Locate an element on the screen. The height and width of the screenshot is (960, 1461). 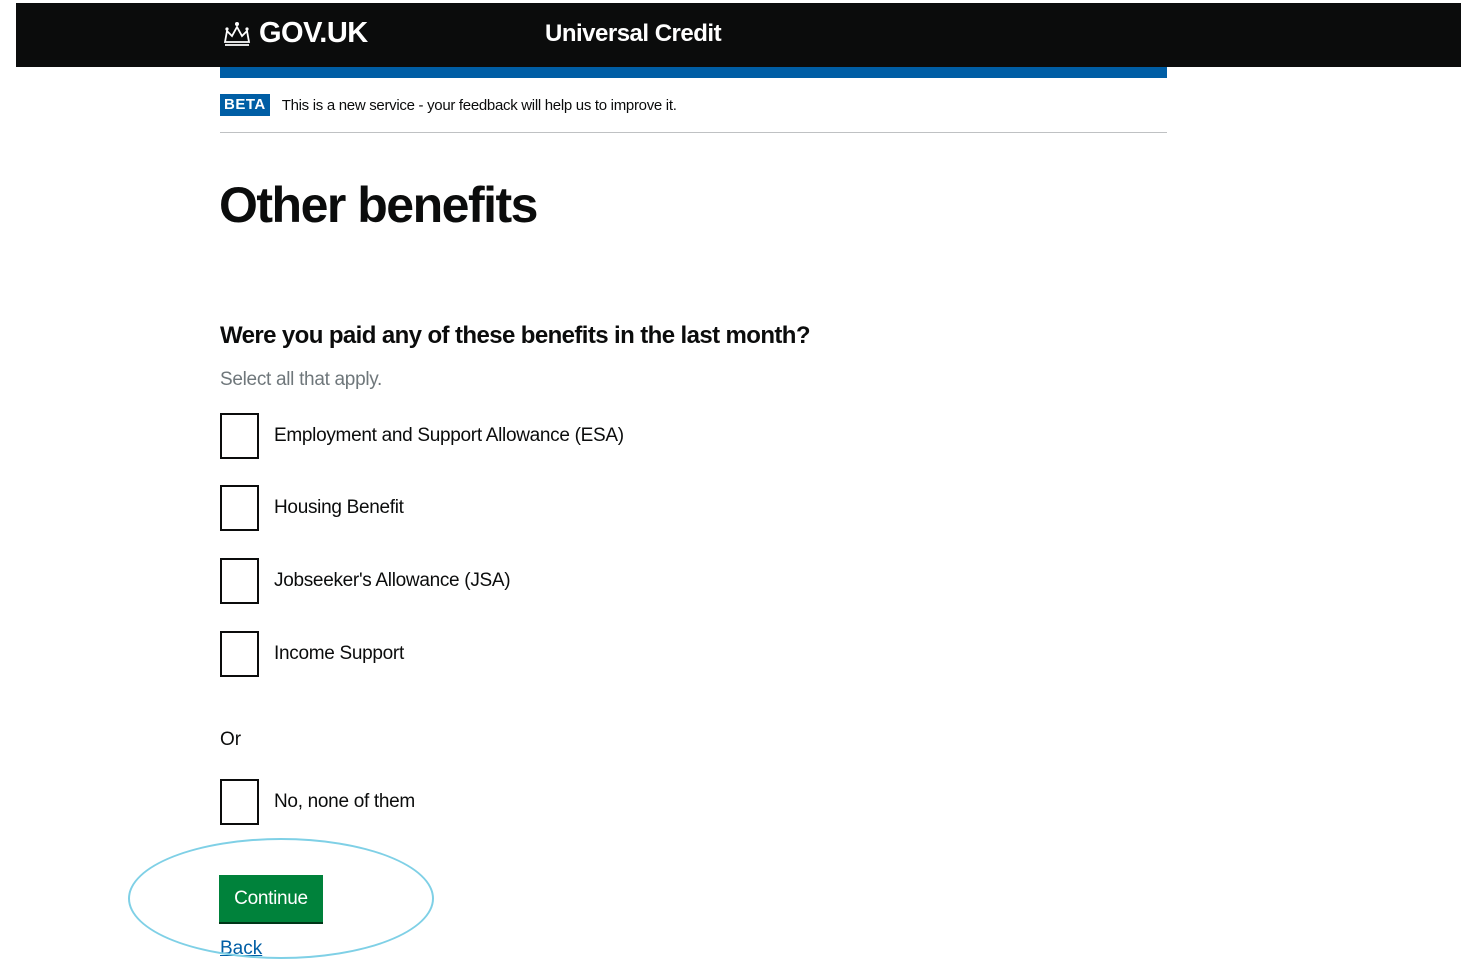
checkbox-housing-benefit is located at coordinates (239, 508).